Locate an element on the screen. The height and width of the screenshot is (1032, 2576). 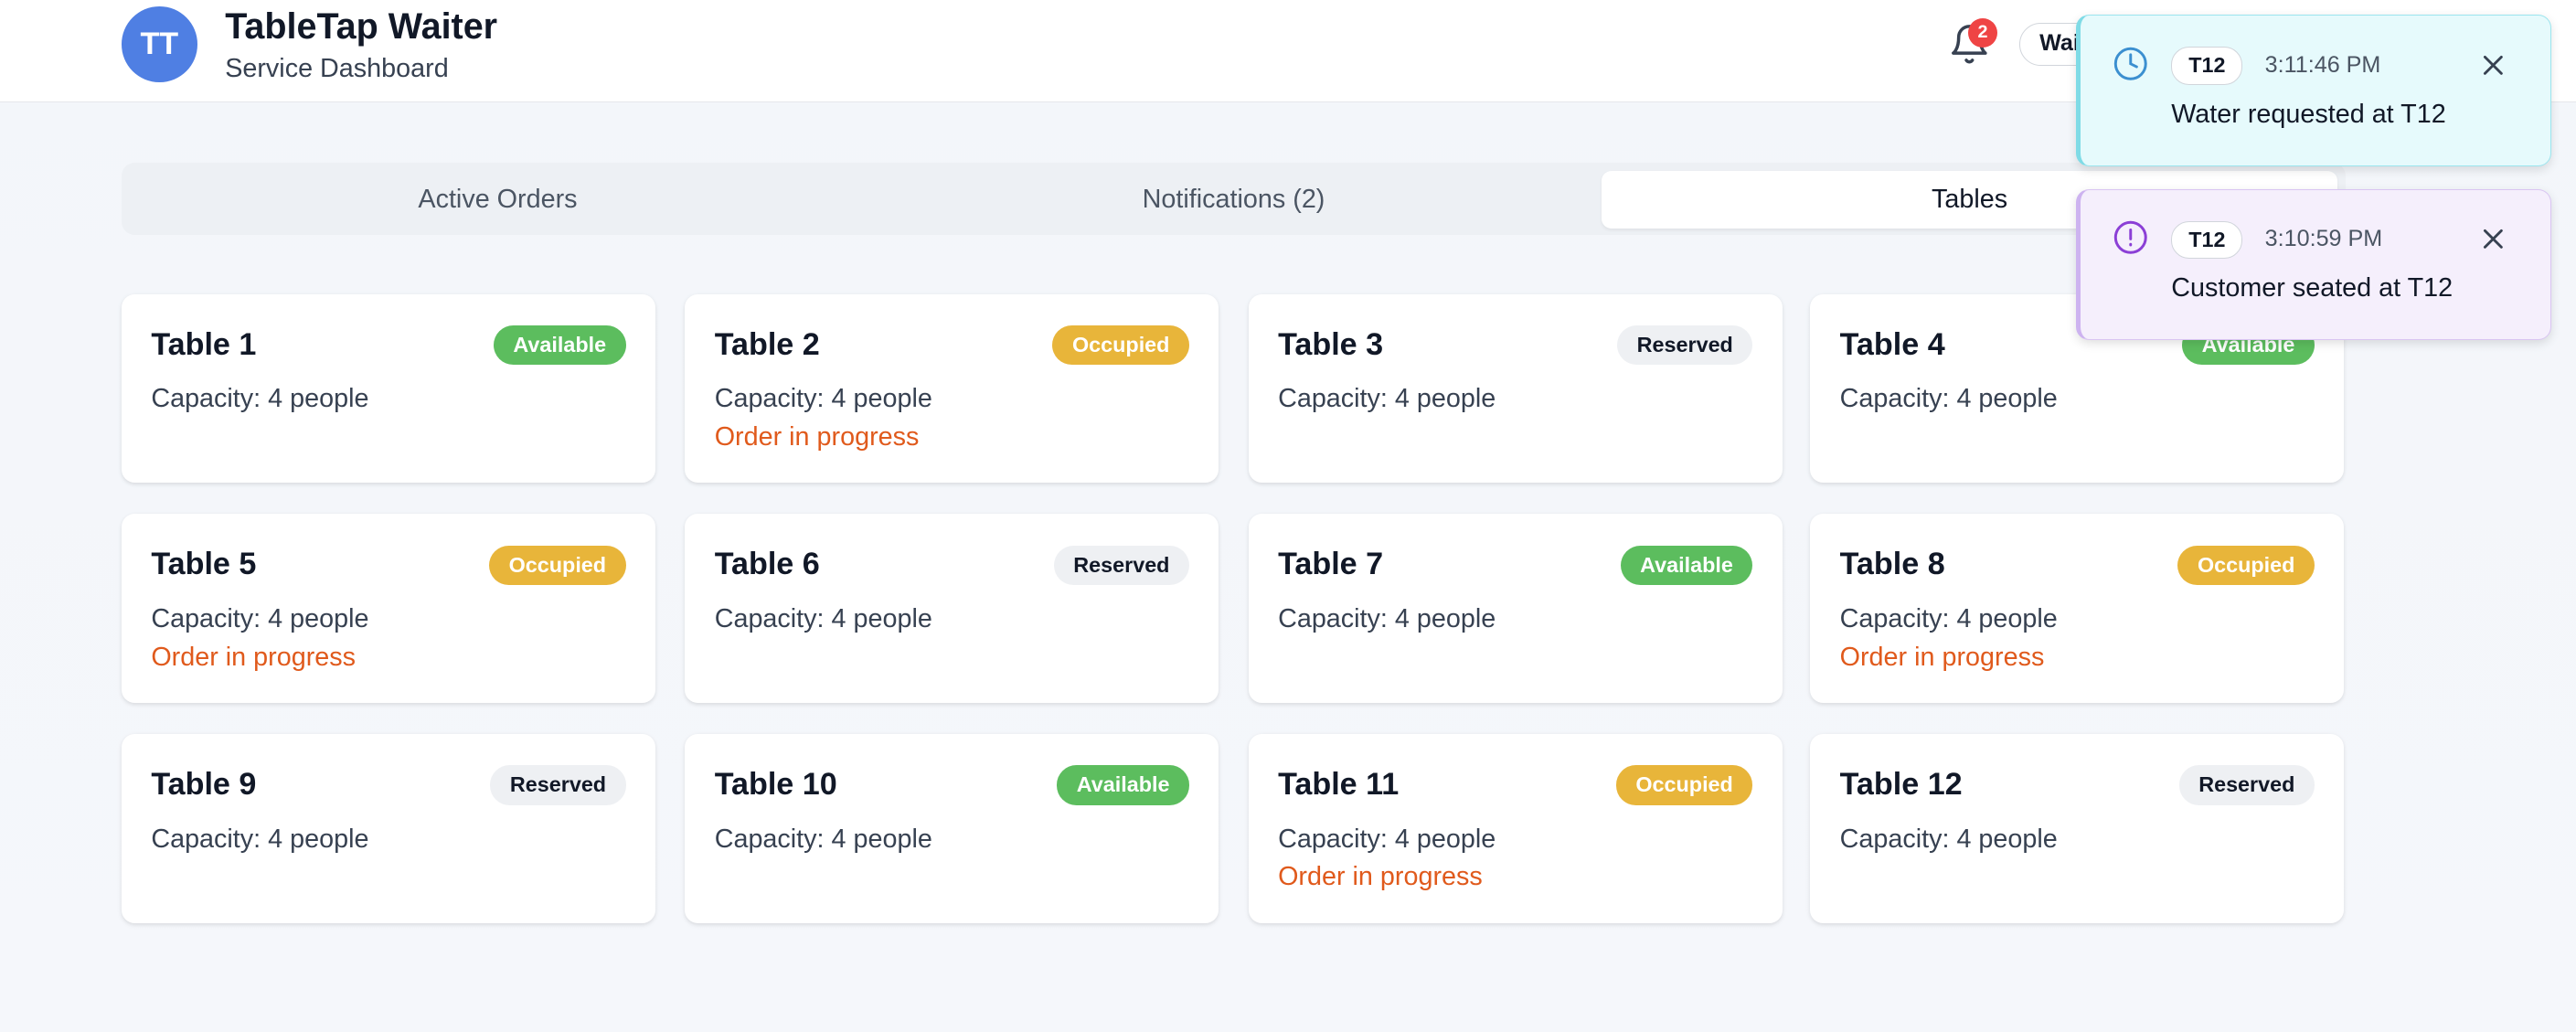
tab-bar: Active Orders Notifications (2) Tables is located at coordinates (1234, 198).